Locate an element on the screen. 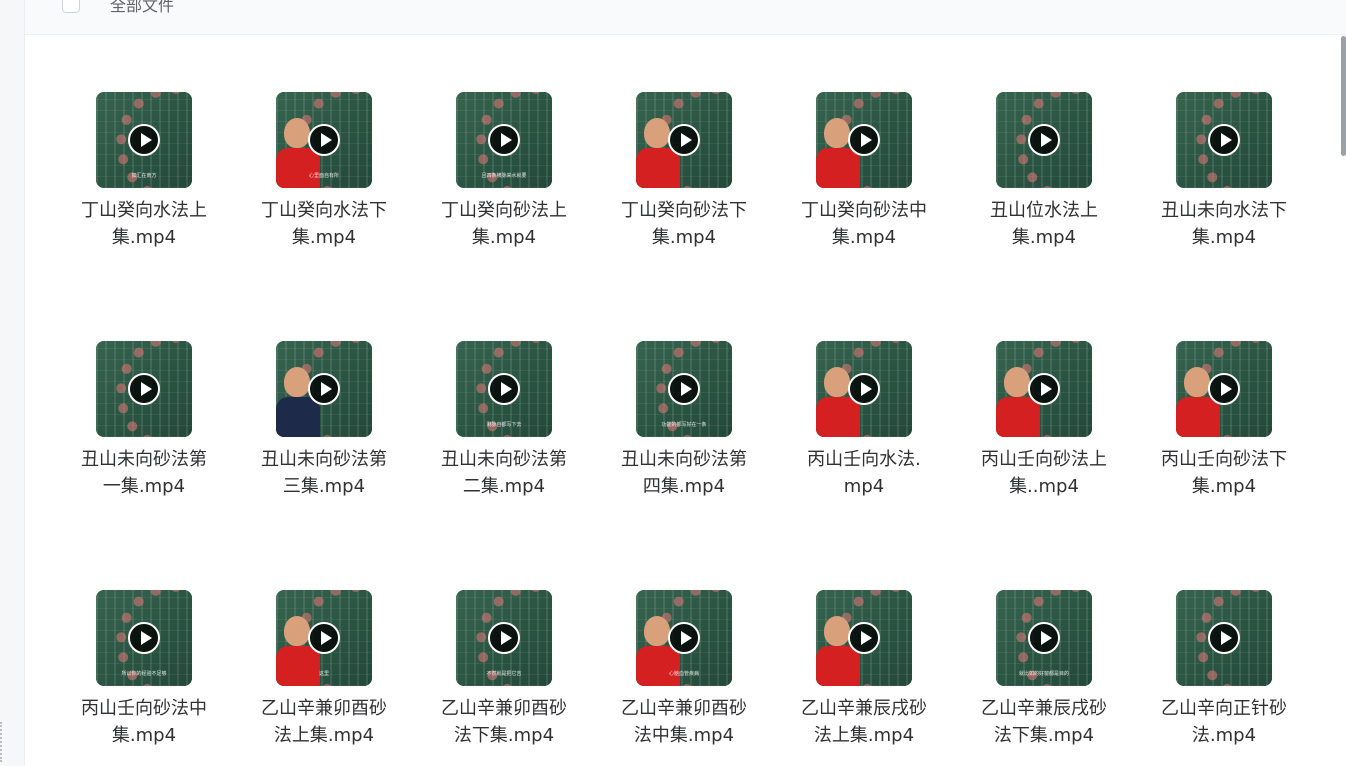 This screenshot has height=766, width=1346. file-tile: 这里乙山辛兼卯酉砂法上集.mp4 is located at coordinates (324, 669).